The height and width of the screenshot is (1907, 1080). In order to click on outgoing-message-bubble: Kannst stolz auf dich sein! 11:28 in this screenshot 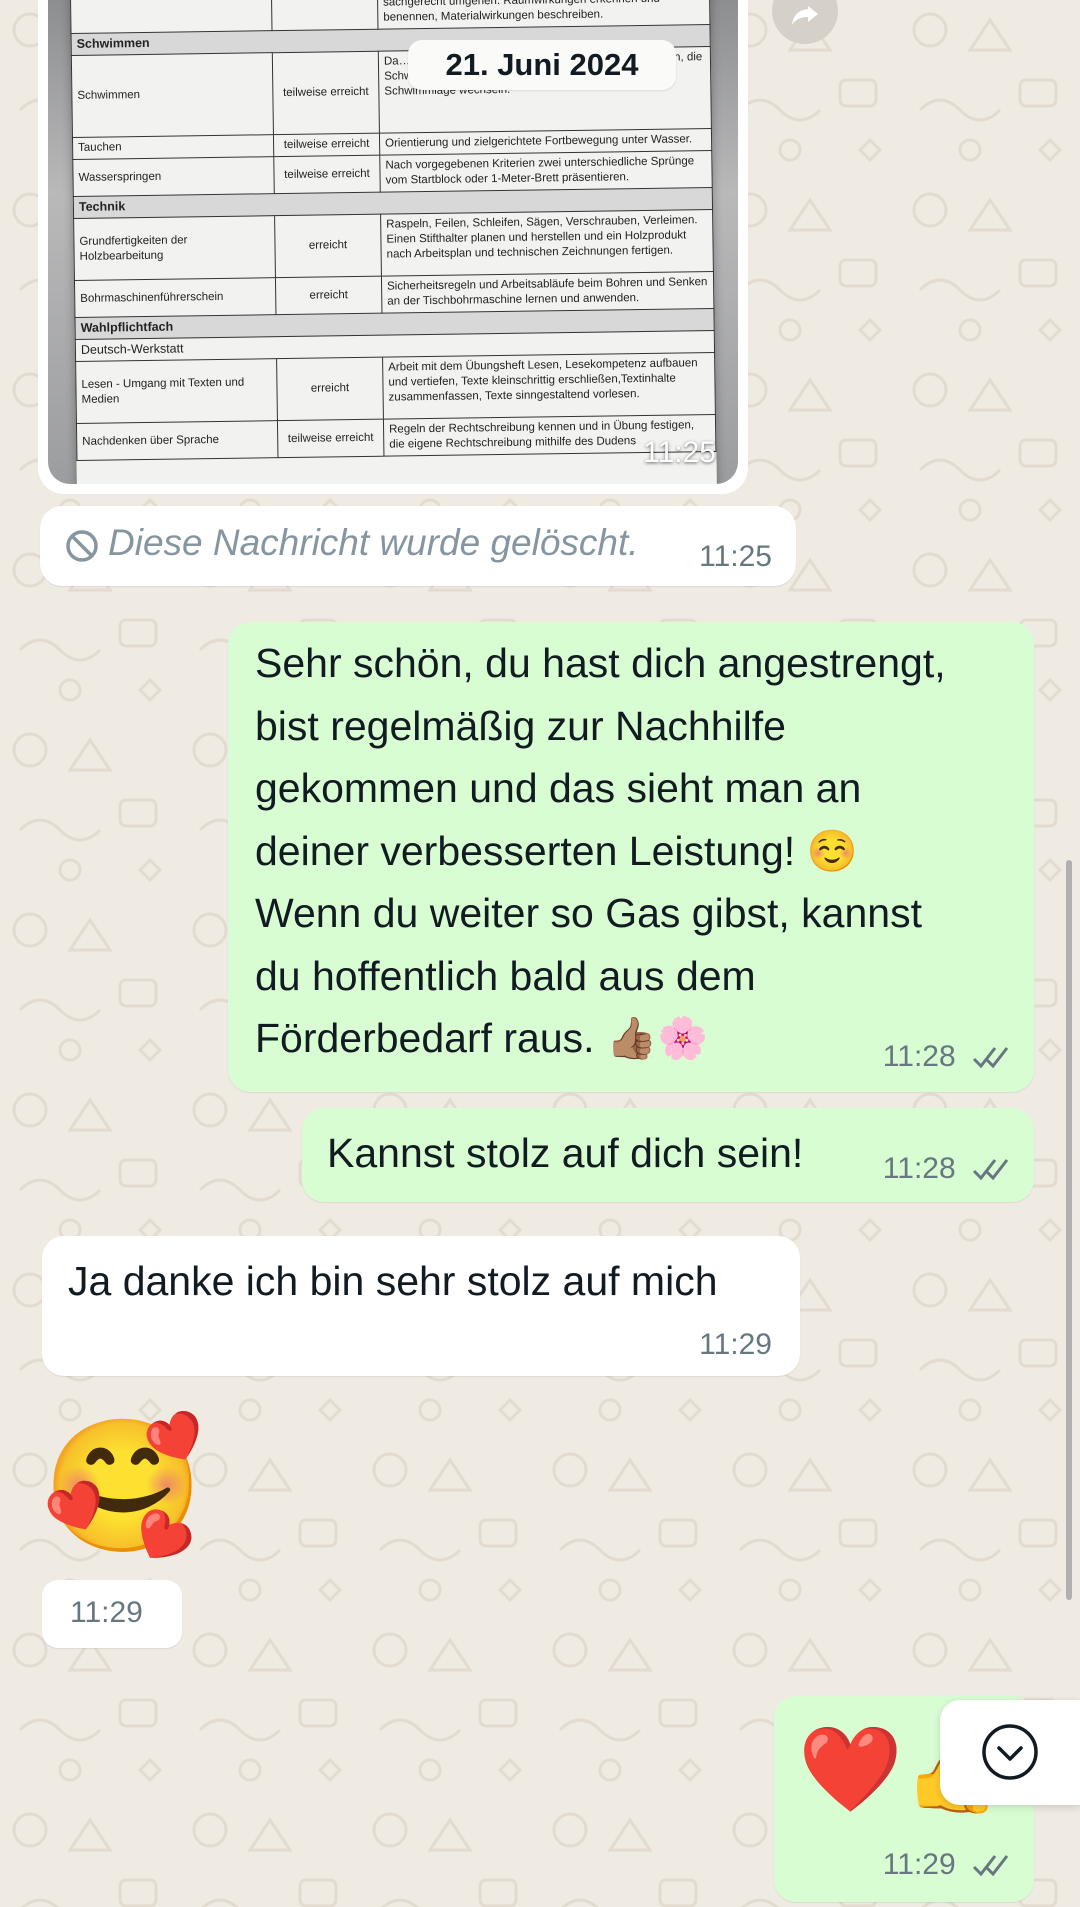, I will do `click(668, 1155)`.